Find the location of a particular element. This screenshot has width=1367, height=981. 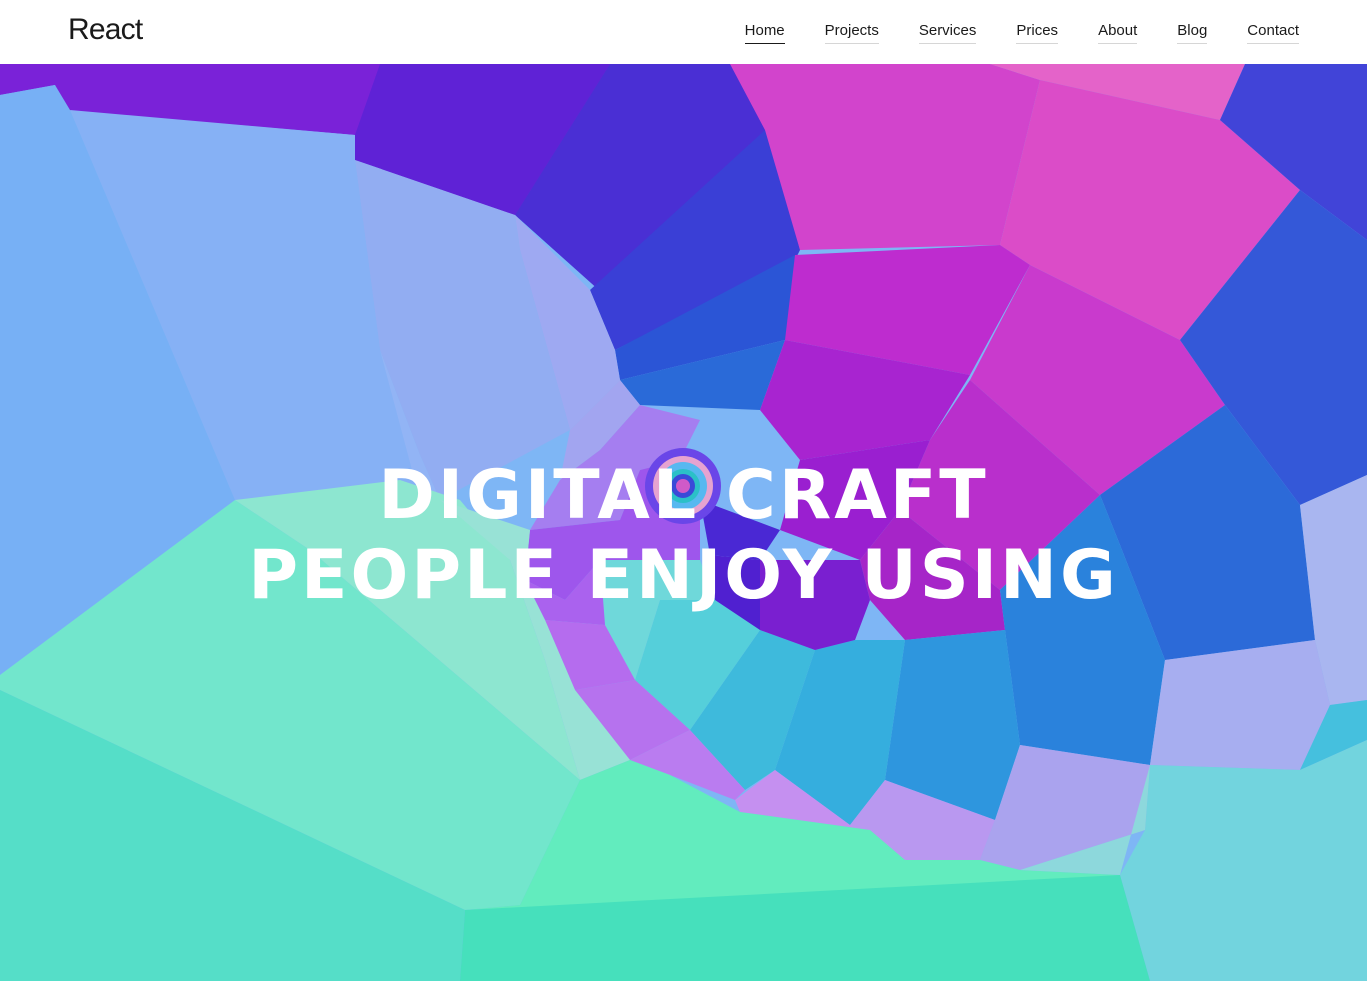

nav-prices: Prices is located at coordinates (1037, 33).